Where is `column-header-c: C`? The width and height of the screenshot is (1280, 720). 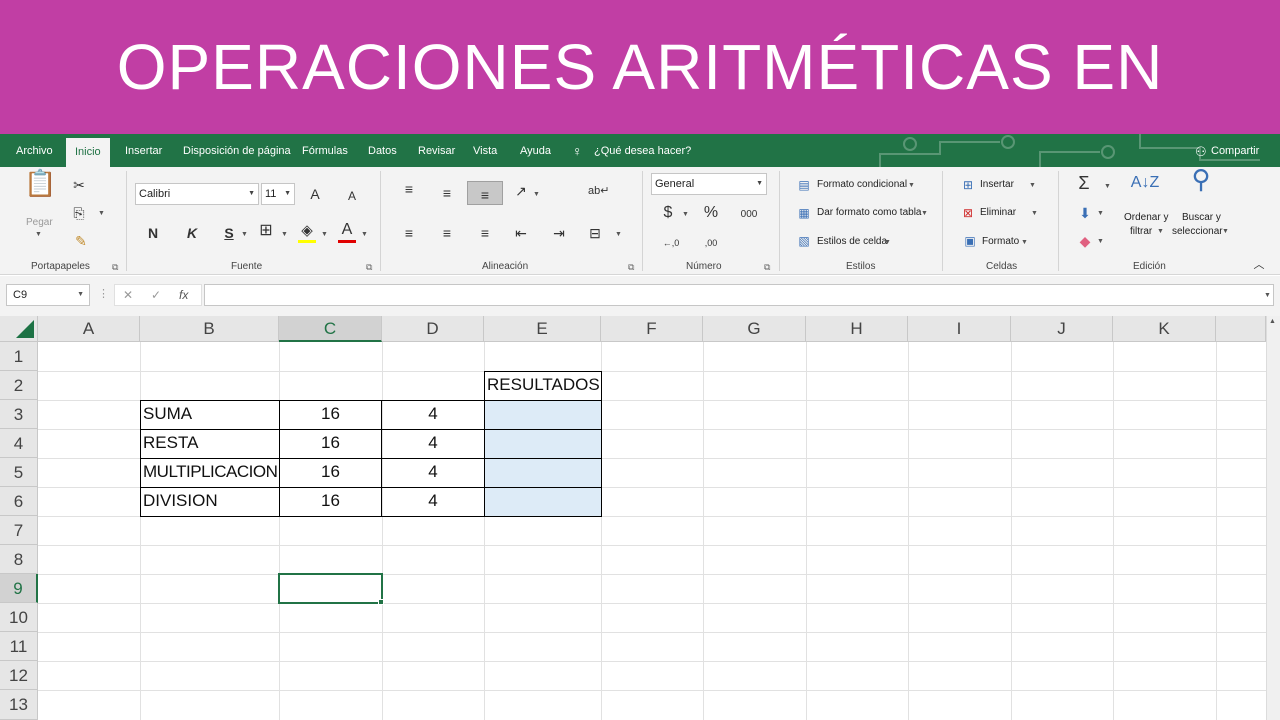 column-header-c: C is located at coordinates (330, 329).